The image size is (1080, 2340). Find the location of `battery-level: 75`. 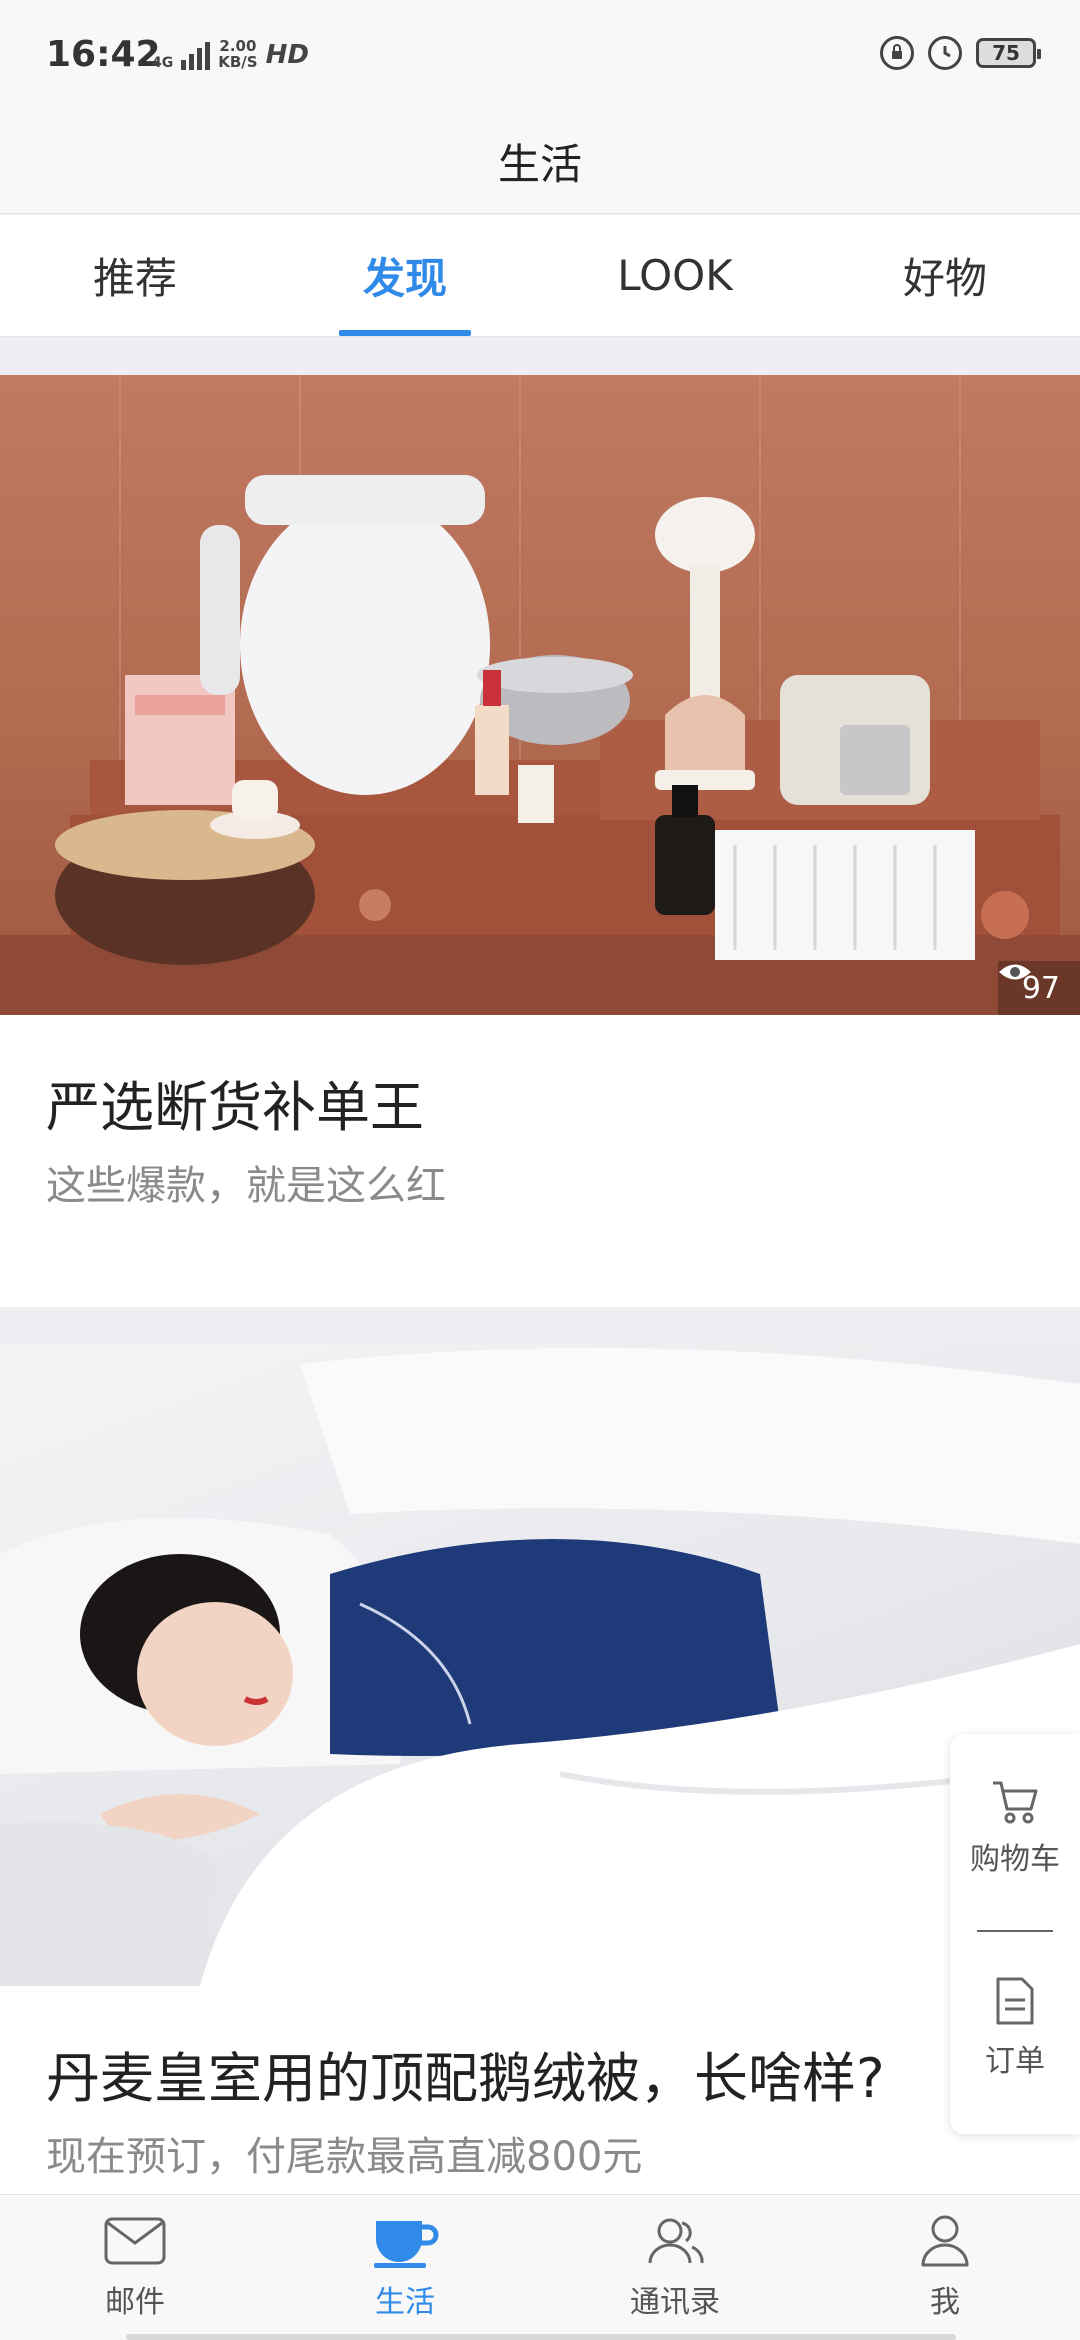

battery-level: 75 is located at coordinates (1006, 53).